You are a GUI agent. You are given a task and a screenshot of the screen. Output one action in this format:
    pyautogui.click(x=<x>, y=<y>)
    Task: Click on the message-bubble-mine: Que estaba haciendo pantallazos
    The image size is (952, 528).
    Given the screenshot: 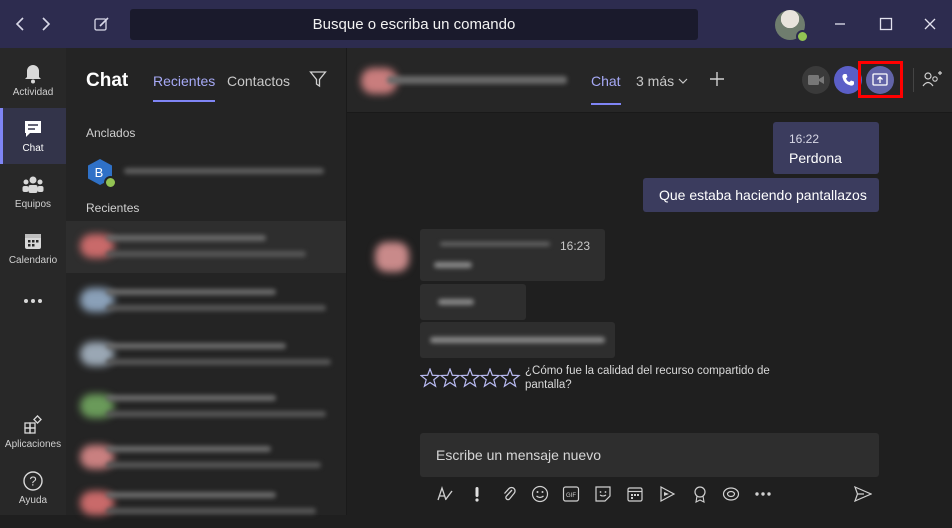 What is the action you would take?
    pyautogui.click(x=761, y=195)
    